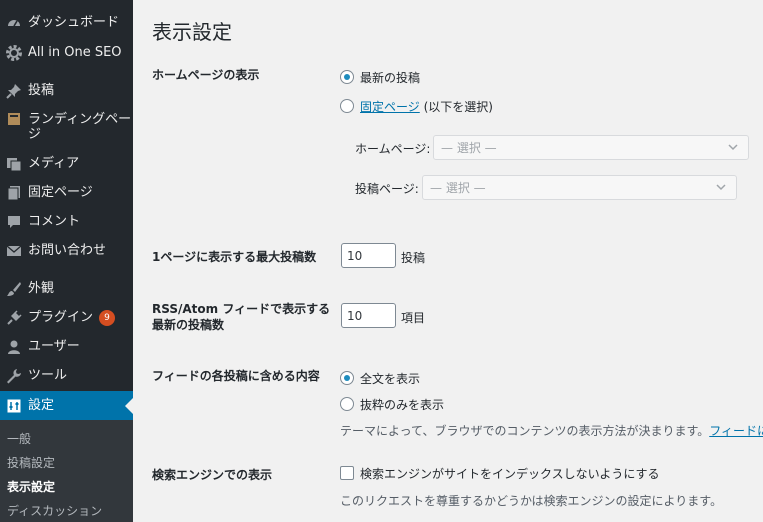 The width and height of the screenshot is (763, 522). I want to click on feed-count-unit: 項目, so click(413, 318).